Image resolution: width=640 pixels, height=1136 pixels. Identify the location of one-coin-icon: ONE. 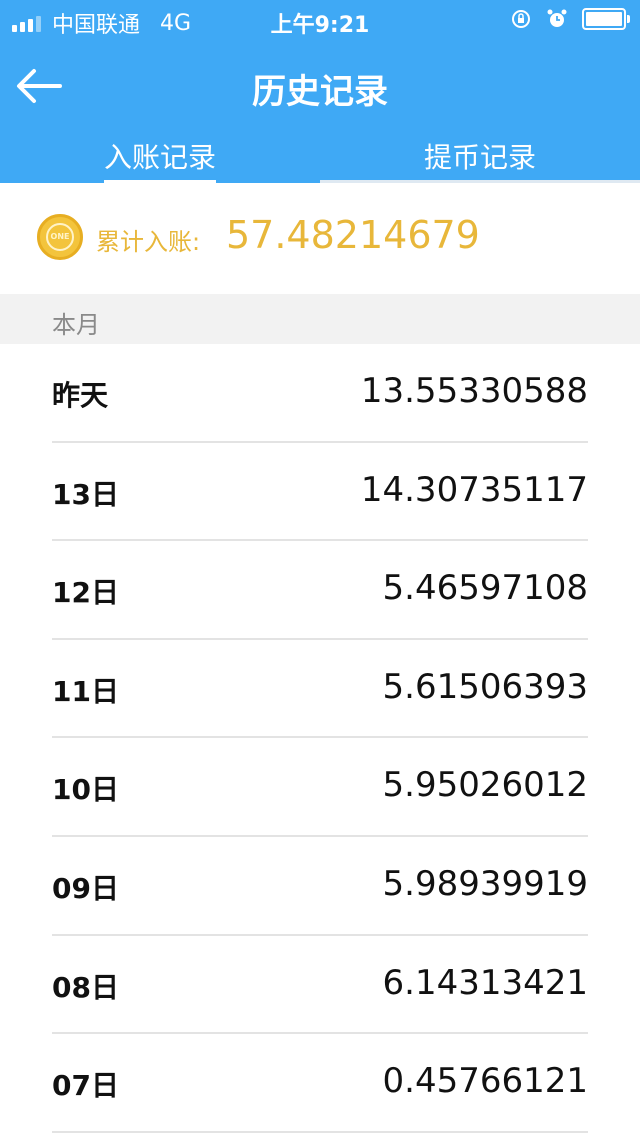
(60, 237).